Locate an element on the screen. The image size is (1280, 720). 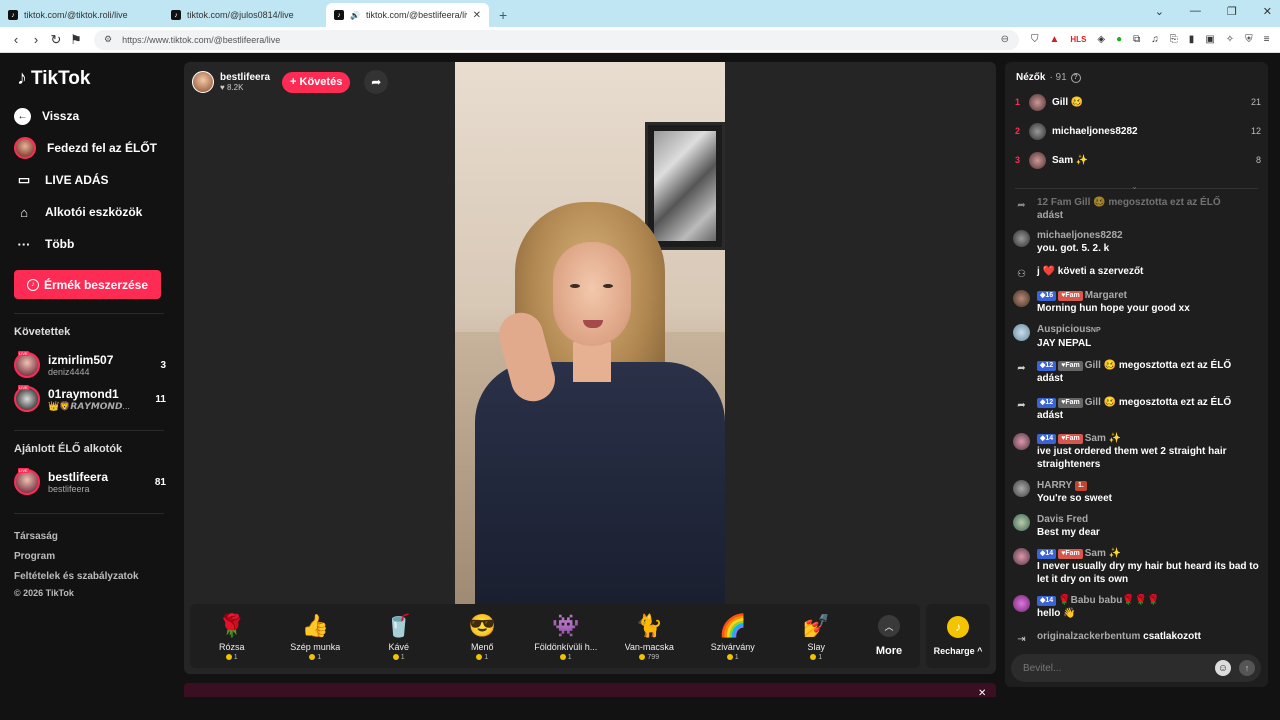
viewers-header: Nézők · 91 ? is located at coordinates (1048, 77).